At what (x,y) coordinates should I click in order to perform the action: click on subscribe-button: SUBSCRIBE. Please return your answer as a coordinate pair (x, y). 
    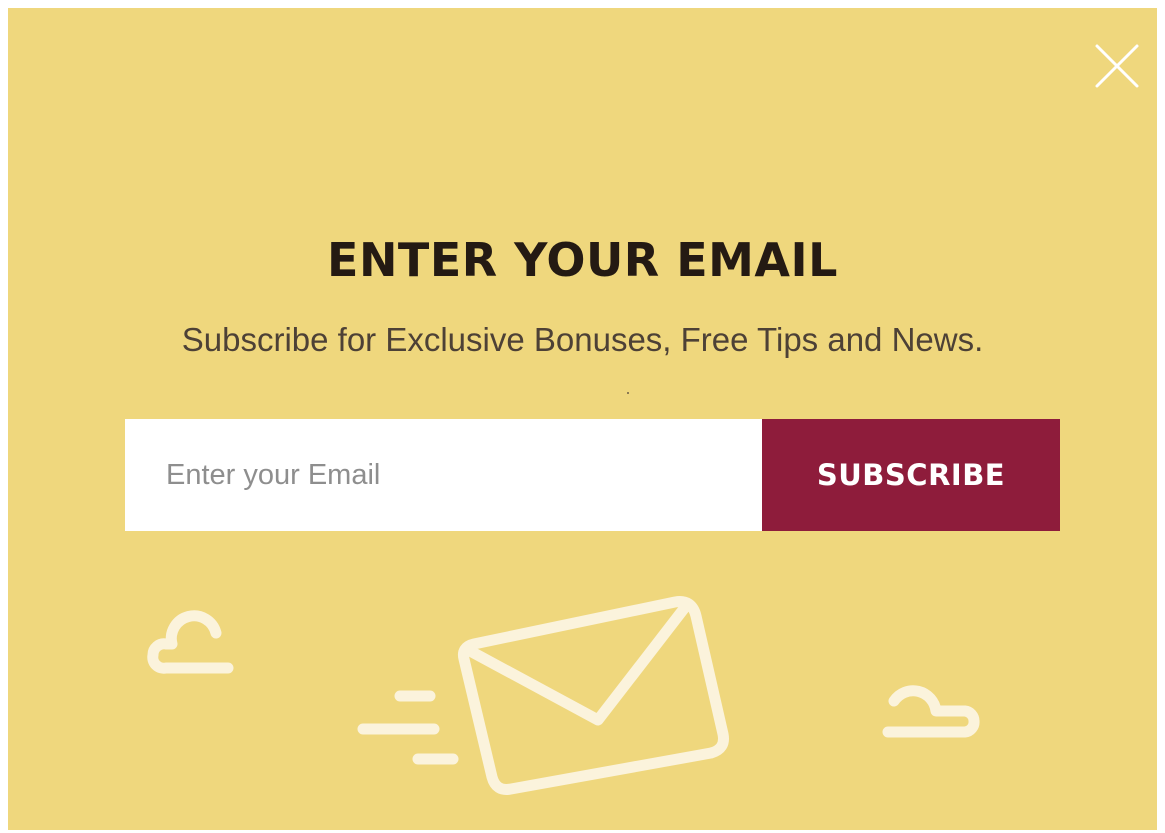
    Looking at the image, I should click on (911, 475).